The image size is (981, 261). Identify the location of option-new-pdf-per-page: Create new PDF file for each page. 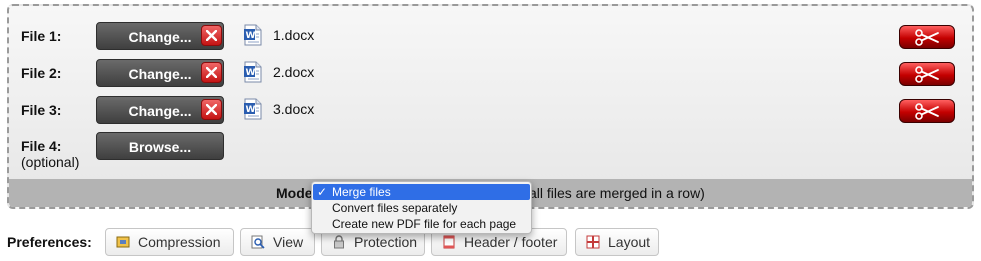
(421, 224).